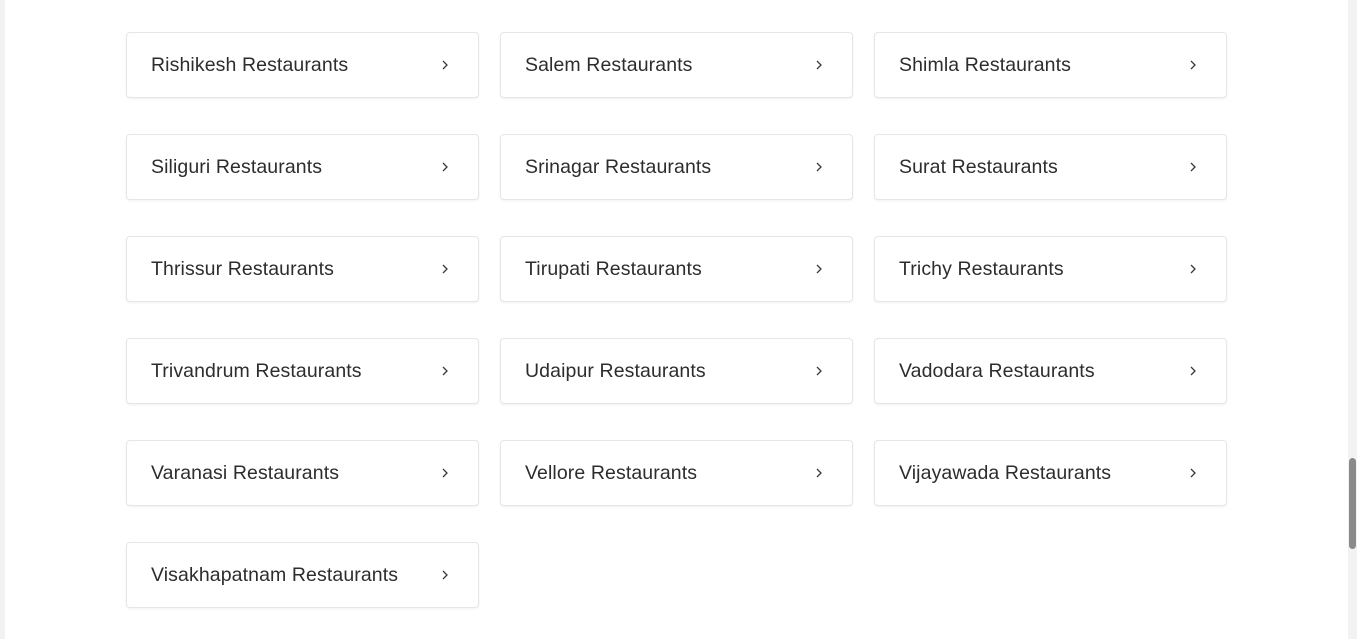 This screenshot has width=1357, height=639. I want to click on city-link-vijayawada: Vijayawada Restaurants, so click(1050, 473).